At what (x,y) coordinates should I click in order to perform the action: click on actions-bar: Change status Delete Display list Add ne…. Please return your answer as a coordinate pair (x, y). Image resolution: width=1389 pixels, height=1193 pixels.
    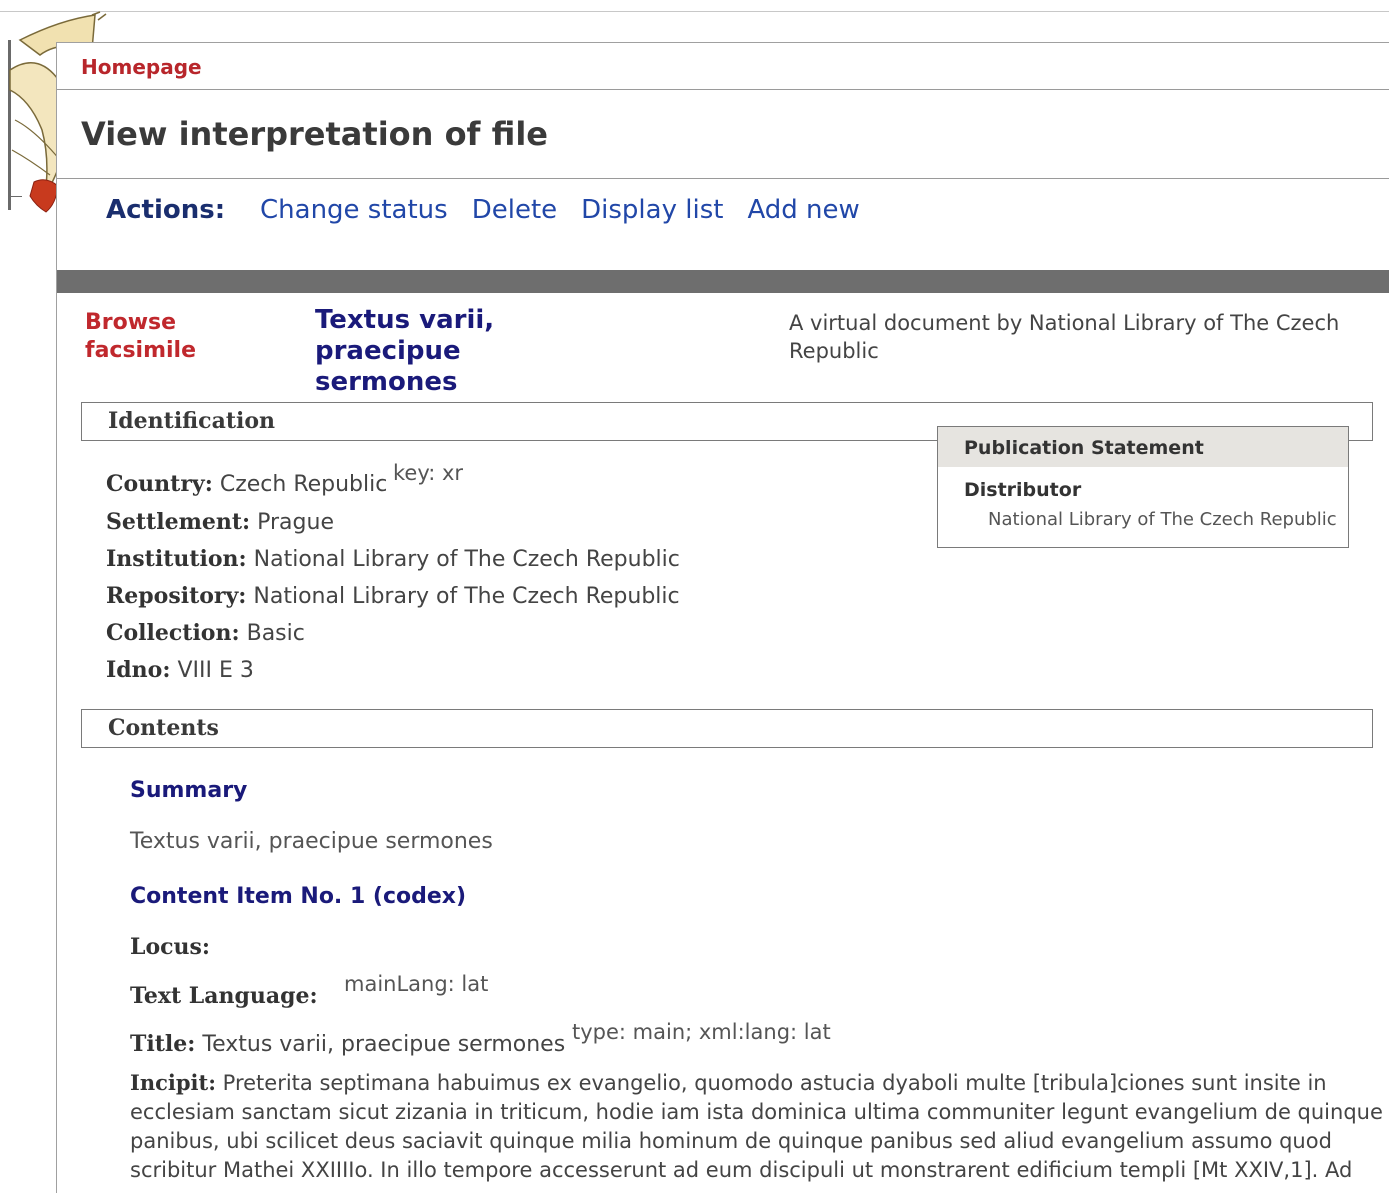
    Looking at the image, I should click on (560, 210).